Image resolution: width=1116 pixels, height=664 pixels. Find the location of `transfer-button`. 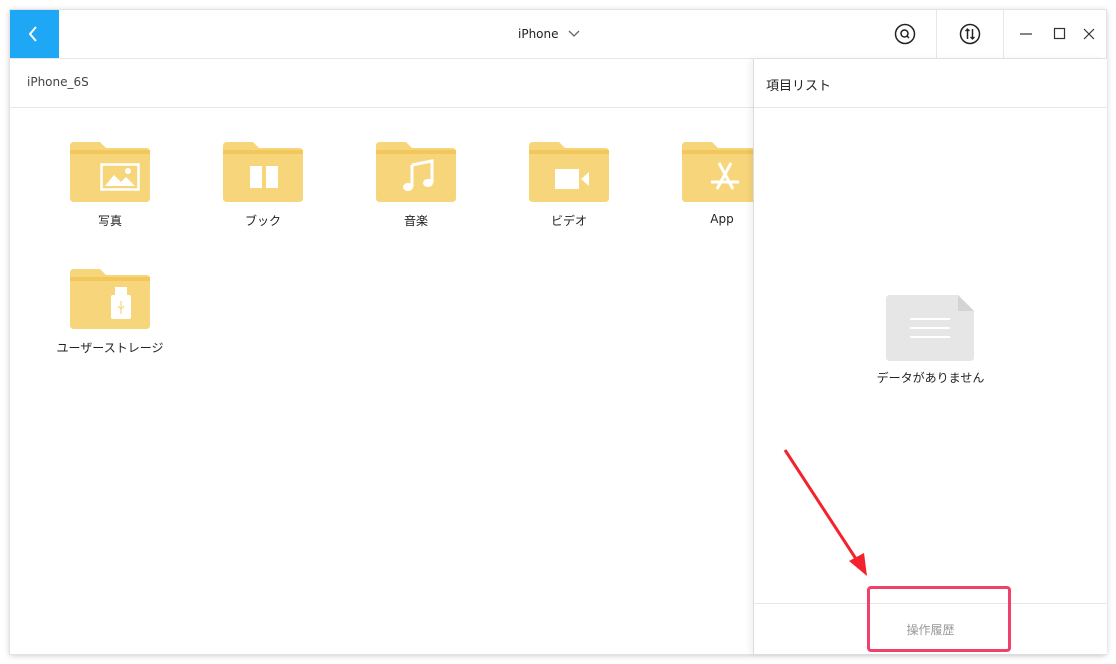

transfer-button is located at coordinates (970, 34).